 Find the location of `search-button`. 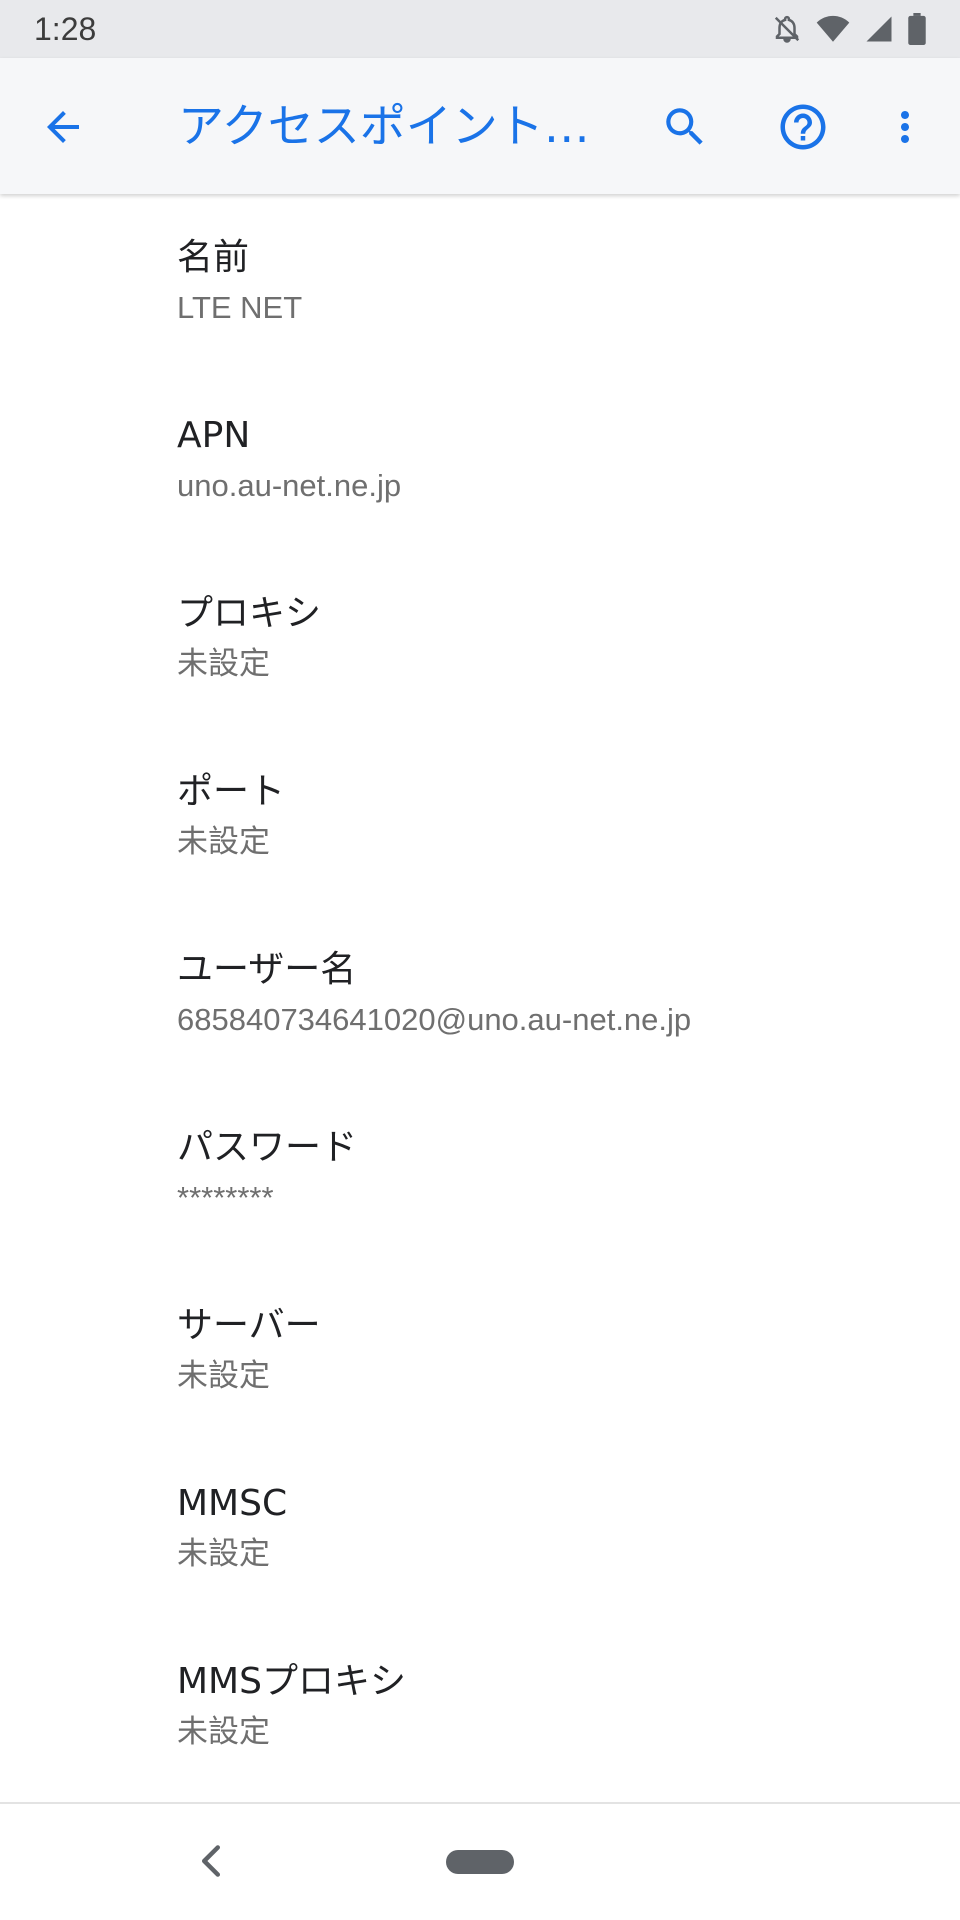

search-button is located at coordinates (685, 127).